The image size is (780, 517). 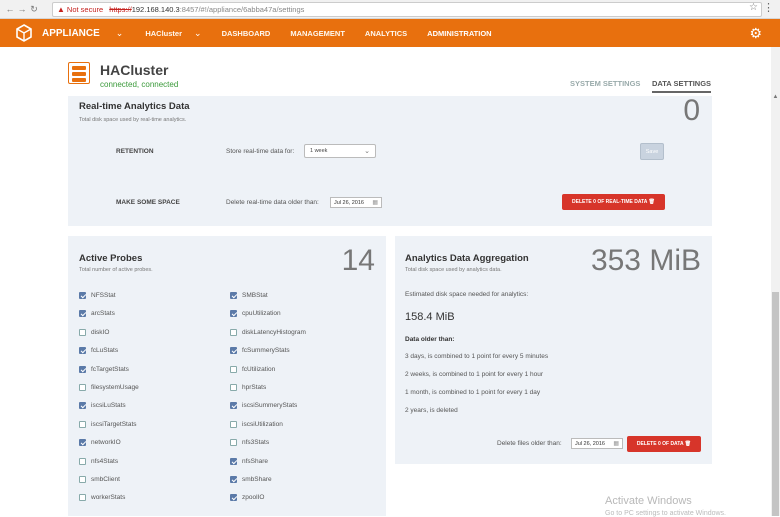 What do you see at coordinates (22, 9) in the screenshot?
I see `forward-icon: →` at bounding box center [22, 9].